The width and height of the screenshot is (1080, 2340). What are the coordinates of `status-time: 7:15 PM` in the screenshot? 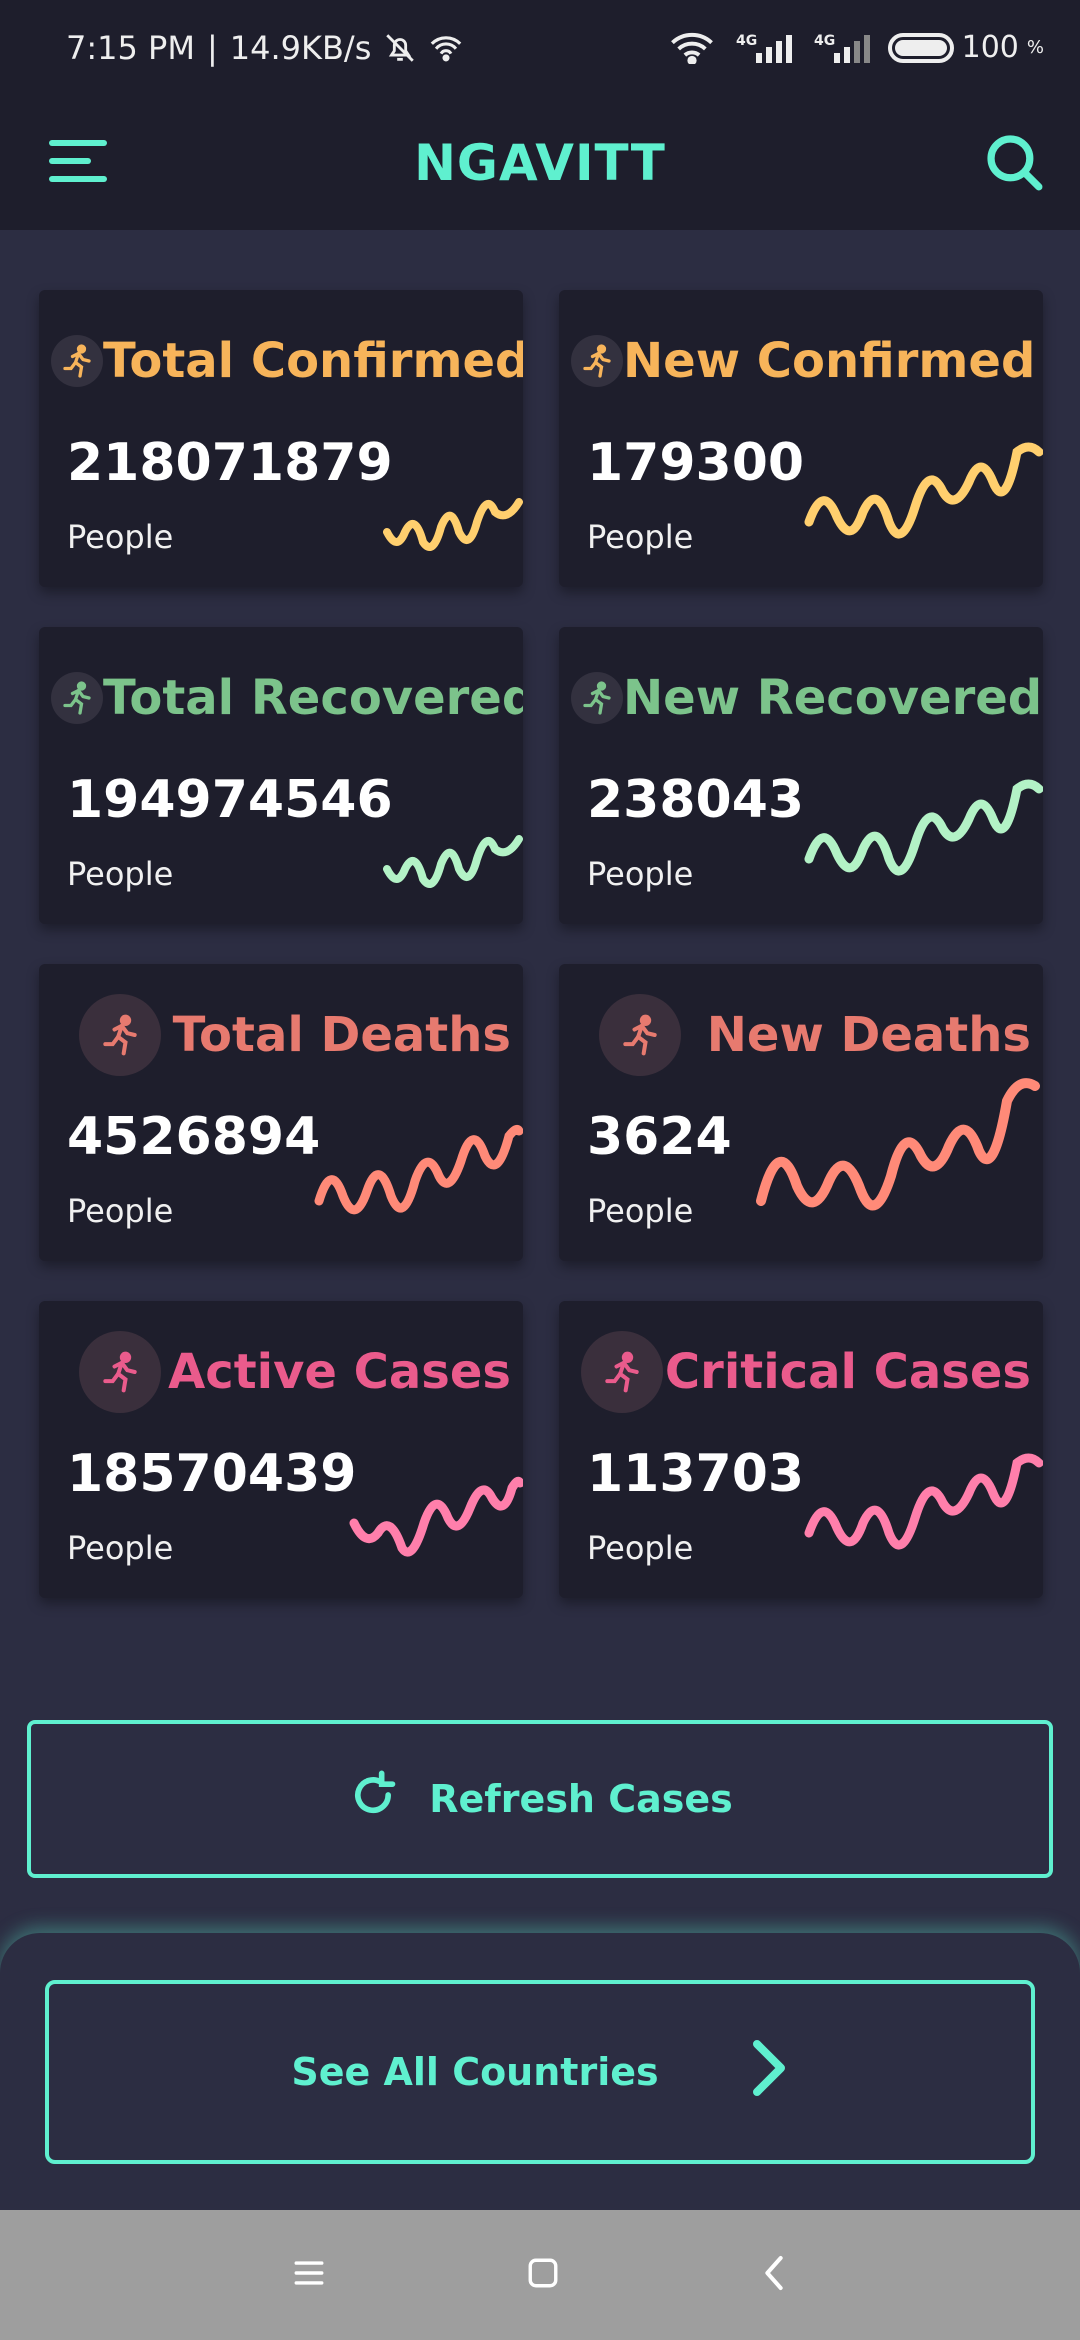 It's located at (130, 47).